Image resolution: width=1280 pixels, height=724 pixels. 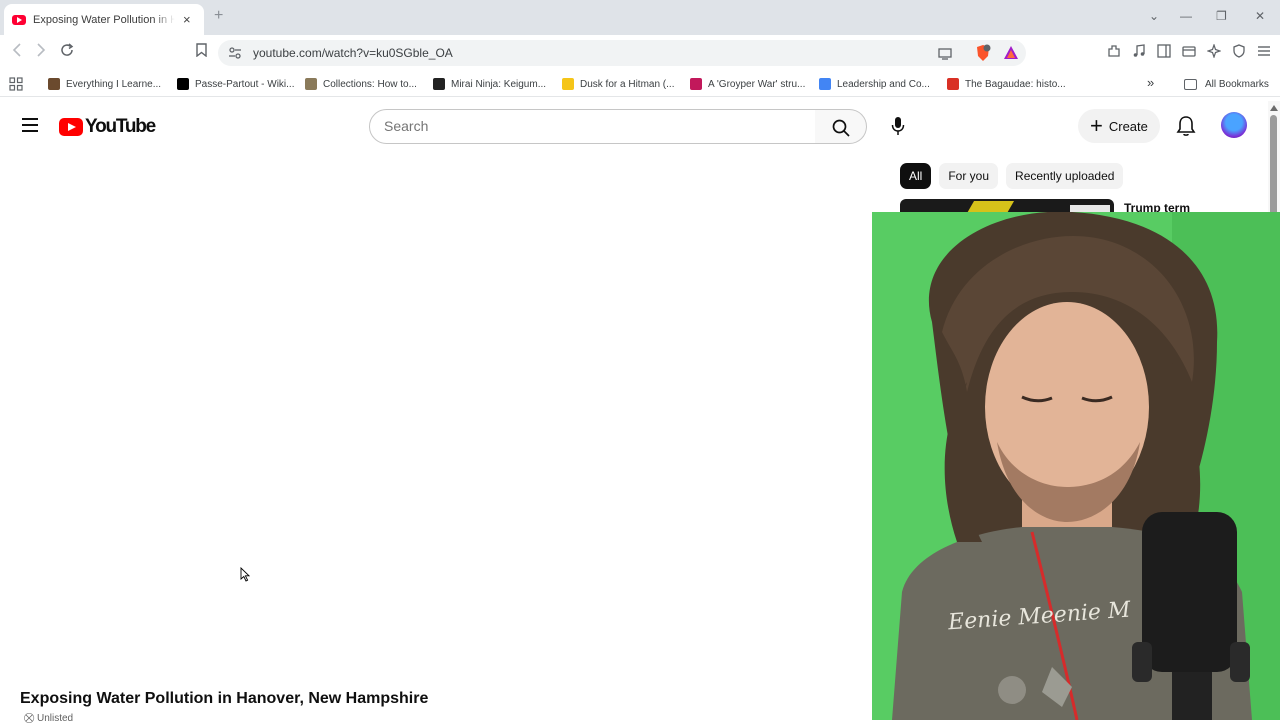 I want to click on forward-button, so click(x=41, y=52).